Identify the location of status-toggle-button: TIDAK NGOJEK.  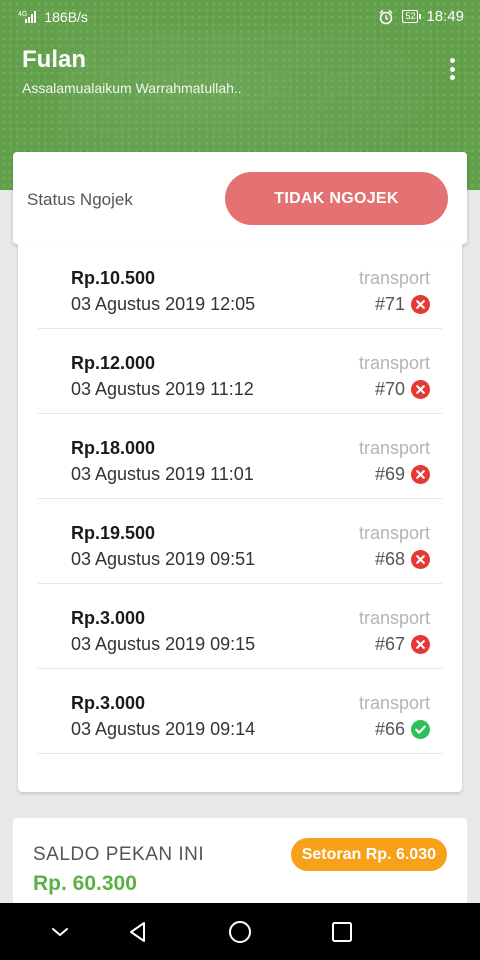
(336, 198).